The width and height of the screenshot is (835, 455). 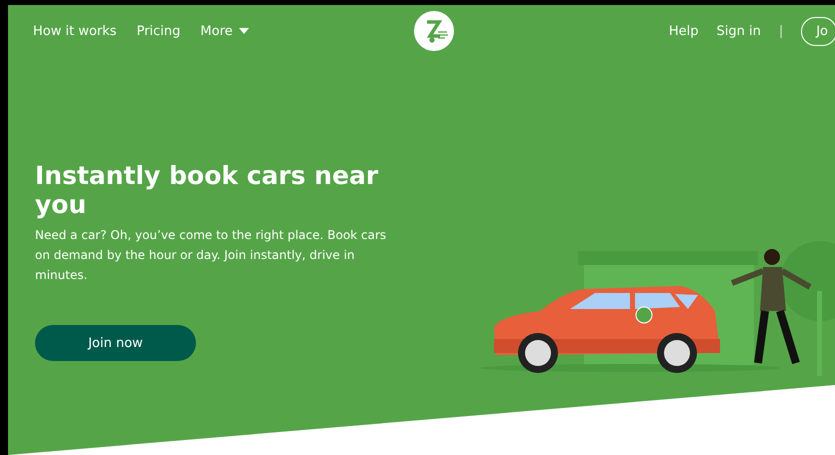 What do you see at coordinates (75, 31) in the screenshot?
I see `nav-link: How it works` at bounding box center [75, 31].